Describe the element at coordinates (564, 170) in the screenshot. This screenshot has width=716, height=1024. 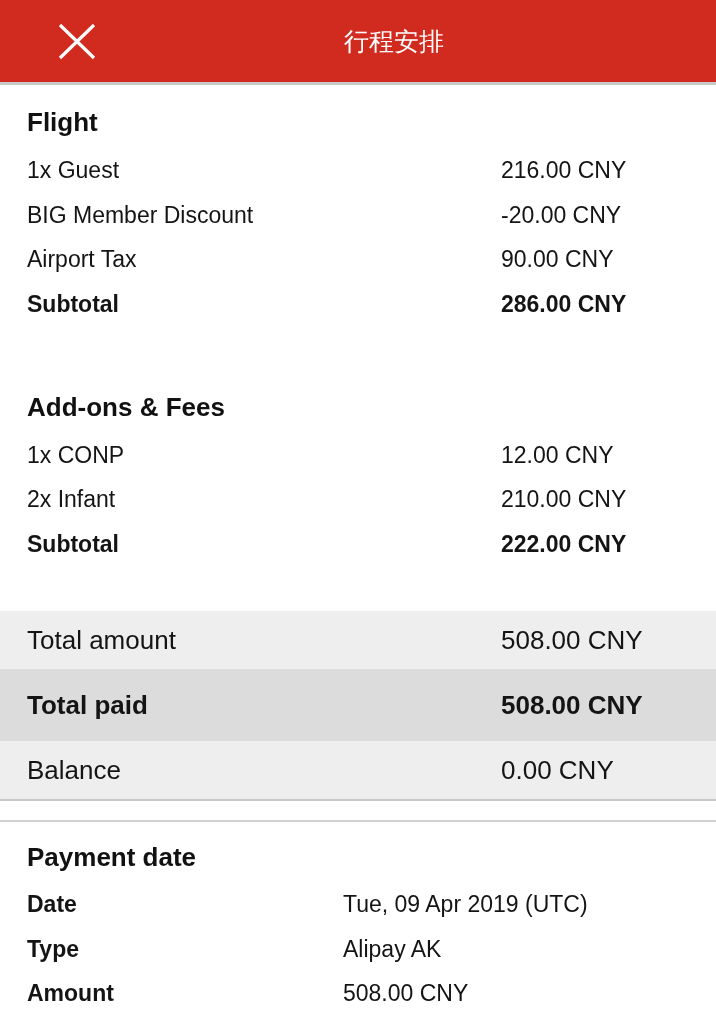
I see `fee-amount: 216.00 CNY` at that location.